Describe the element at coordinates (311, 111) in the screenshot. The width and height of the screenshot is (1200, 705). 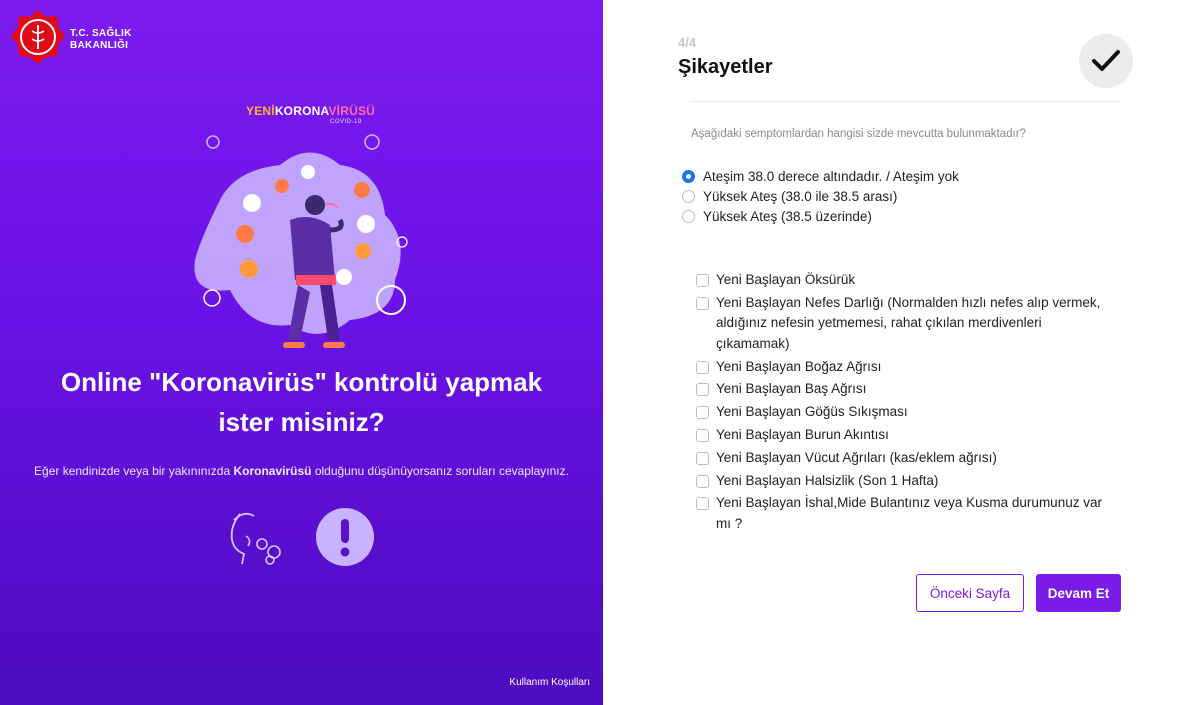
I see `campaign-brand: YENİKORONAVİRÜSÜ` at that location.